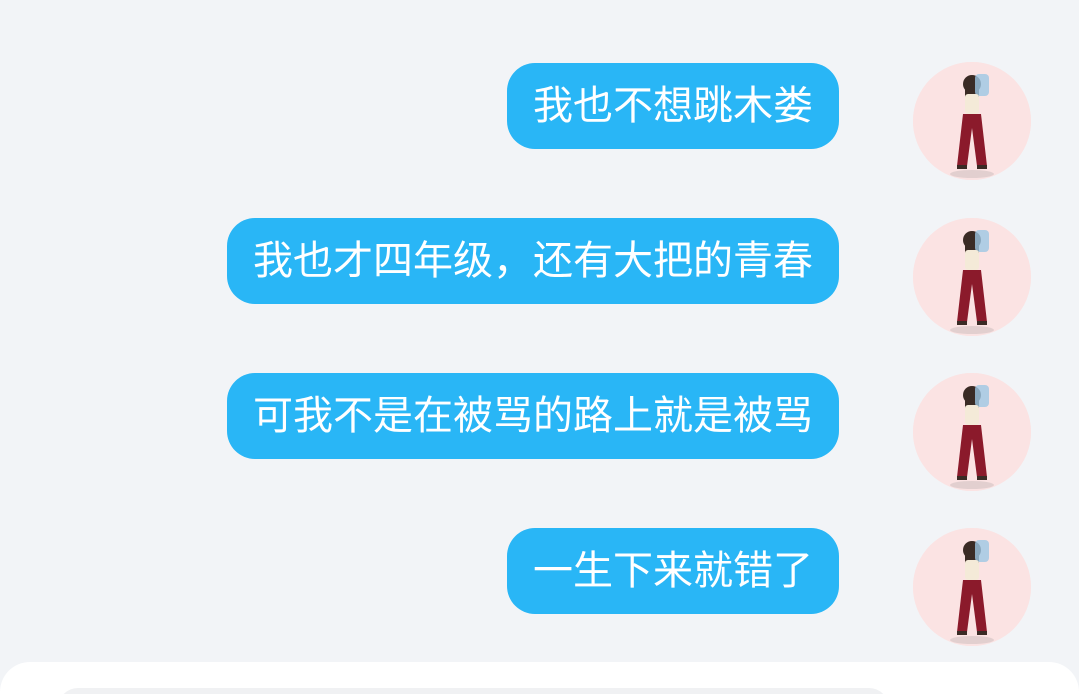 The image size is (1079, 694). I want to click on message-bubble: 一生下来就错了, so click(673, 571).